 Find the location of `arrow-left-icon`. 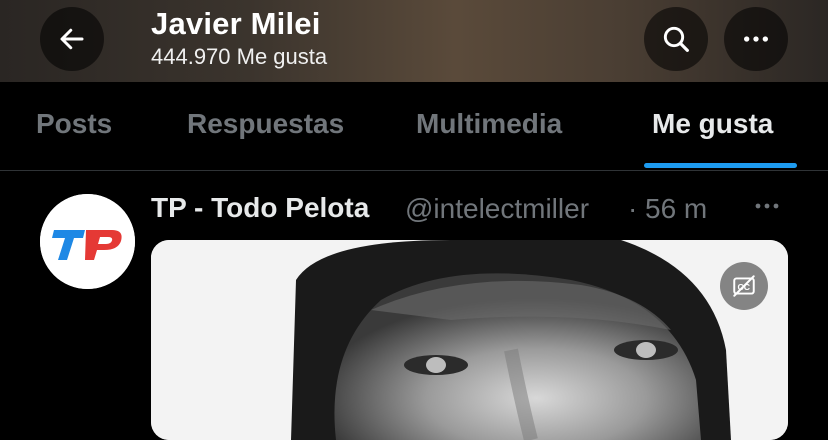

arrow-left-icon is located at coordinates (72, 39).